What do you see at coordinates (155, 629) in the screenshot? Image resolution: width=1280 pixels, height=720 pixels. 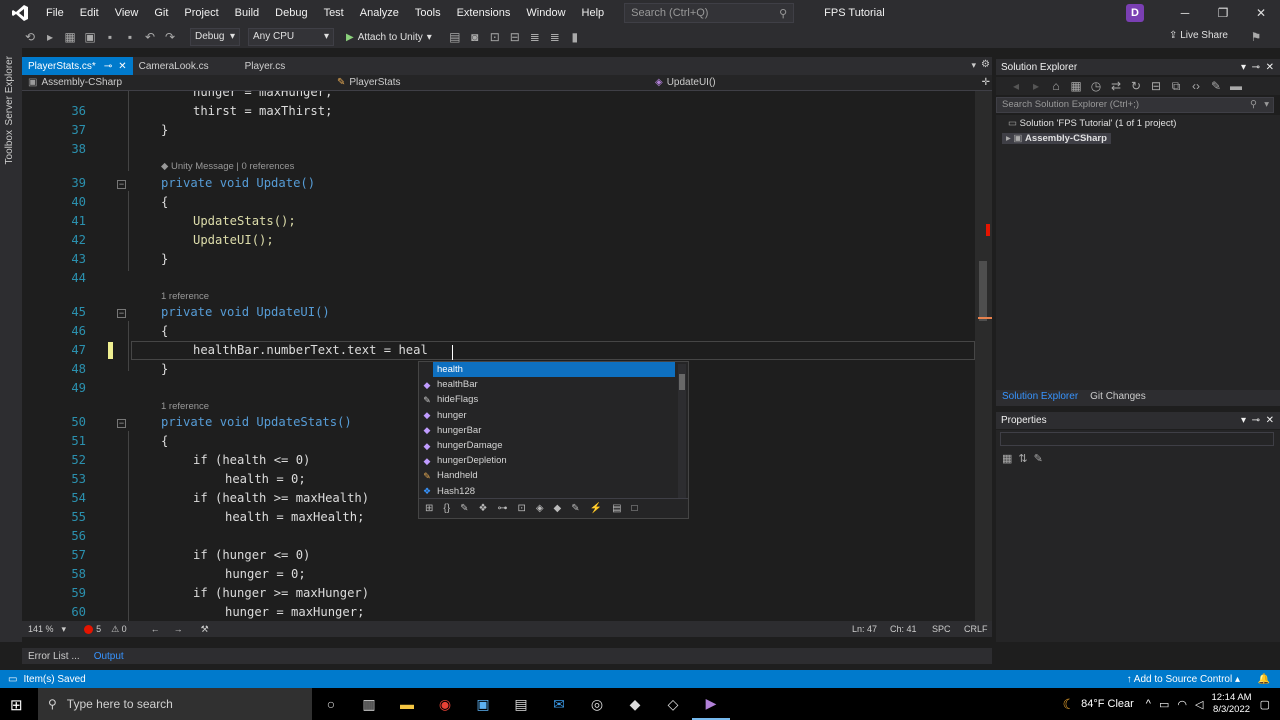 I see `nav-back-icon: ←` at bounding box center [155, 629].